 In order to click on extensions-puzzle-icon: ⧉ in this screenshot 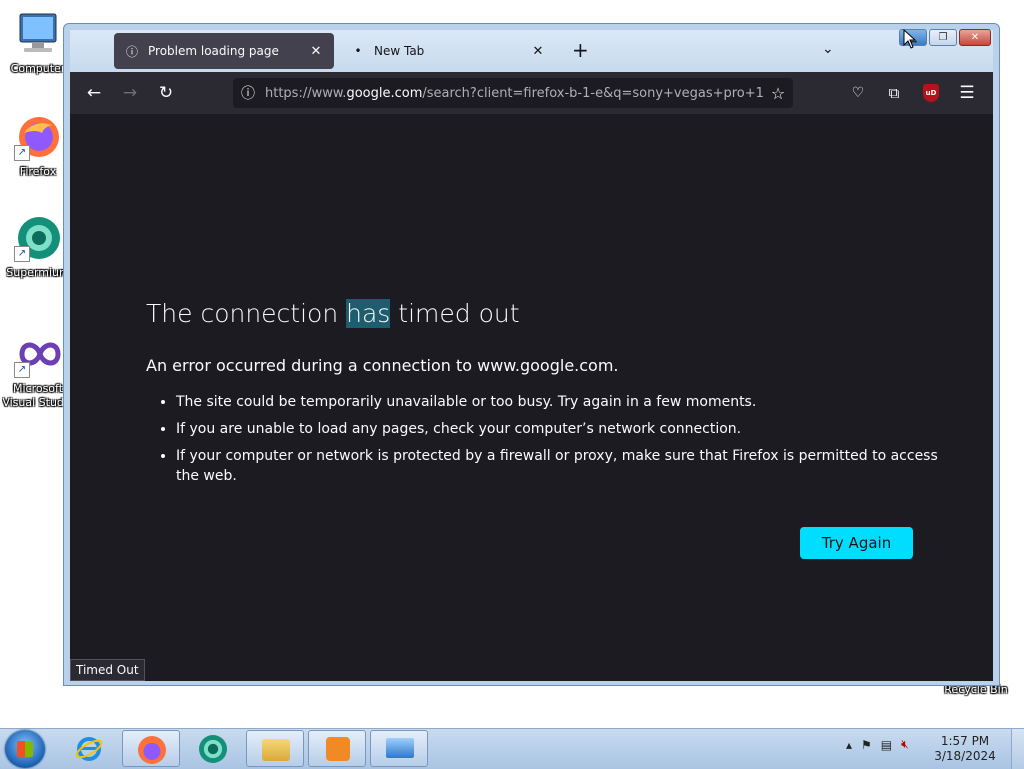, I will do `click(894, 93)`.